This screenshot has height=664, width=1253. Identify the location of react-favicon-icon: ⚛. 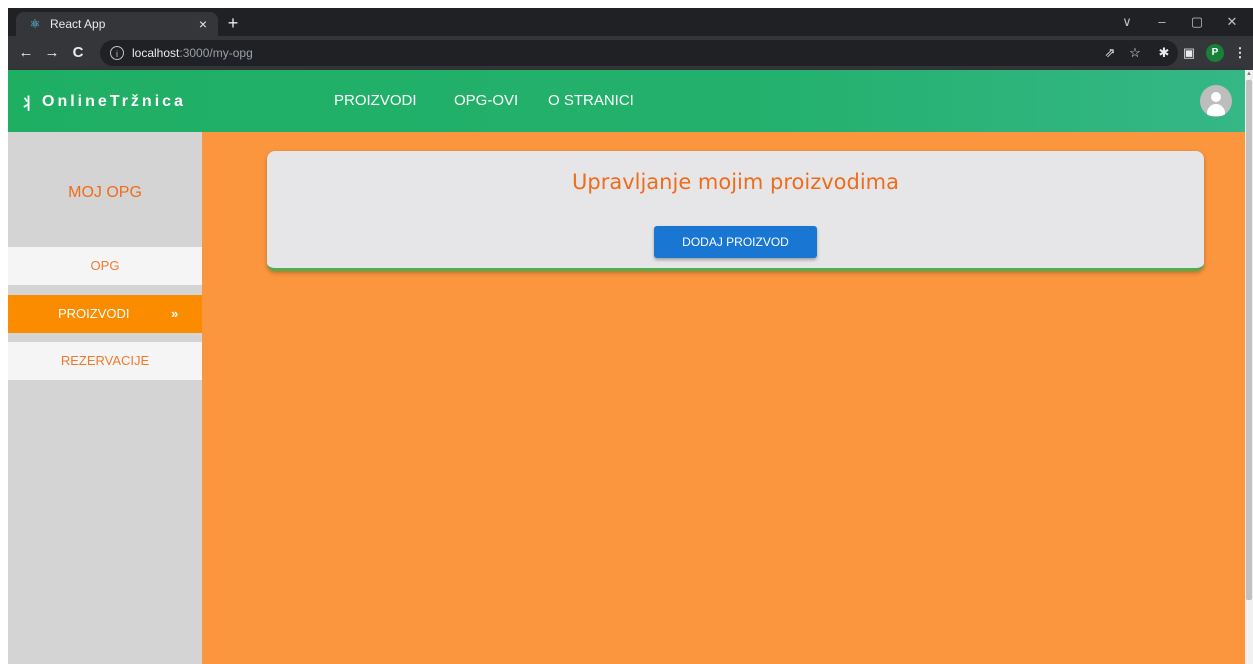
(35, 24).